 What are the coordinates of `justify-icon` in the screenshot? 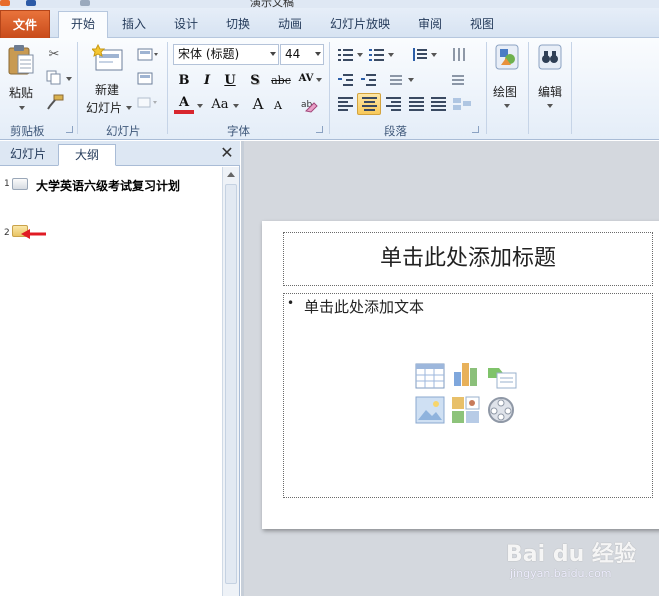 It's located at (416, 104).